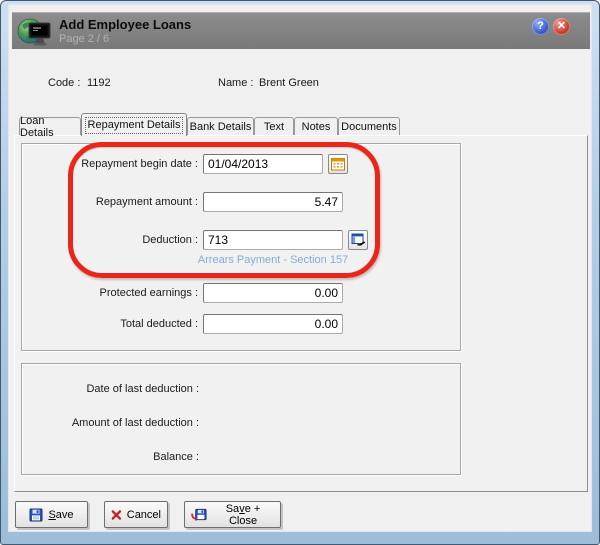 Image resolution: width=600 pixels, height=545 pixels. What do you see at coordinates (236, 83) in the screenshot?
I see `name-label: Name :` at bounding box center [236, 83].